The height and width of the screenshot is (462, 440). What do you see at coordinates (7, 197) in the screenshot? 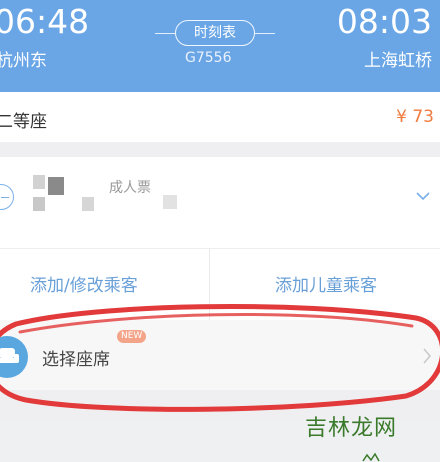
I see `minus-circle-icon` at bounding box center [7, 197].